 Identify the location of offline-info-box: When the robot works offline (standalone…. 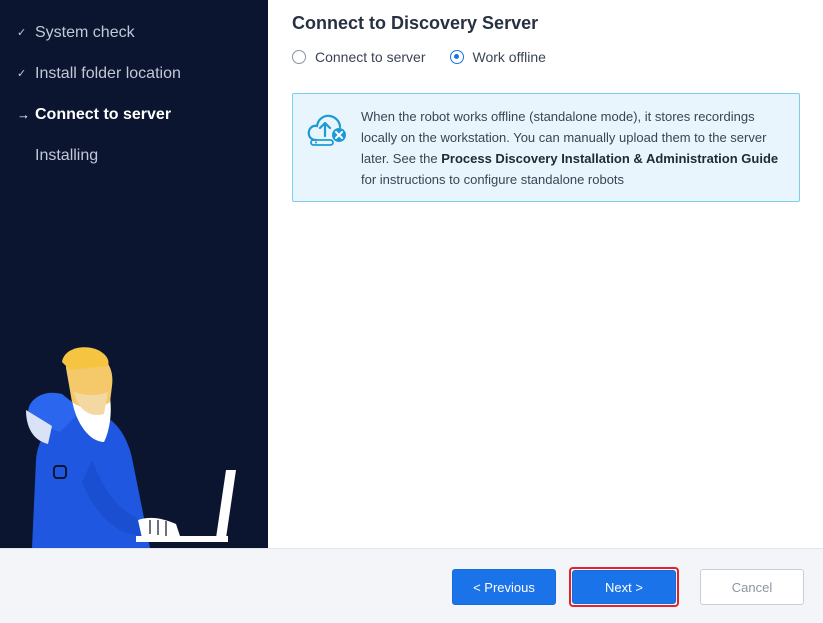
(546, 147).